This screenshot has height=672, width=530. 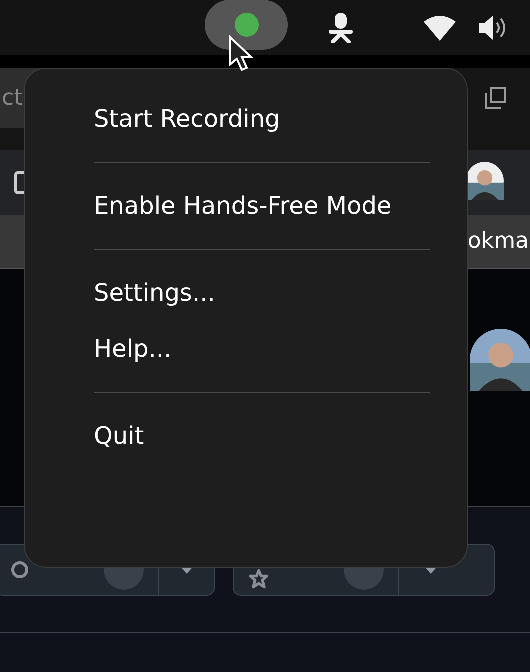 What do you see at coordinates (246, 119) in the screenshot?
I see `menu-item: Start Recording` at bounding box center [246, 119].